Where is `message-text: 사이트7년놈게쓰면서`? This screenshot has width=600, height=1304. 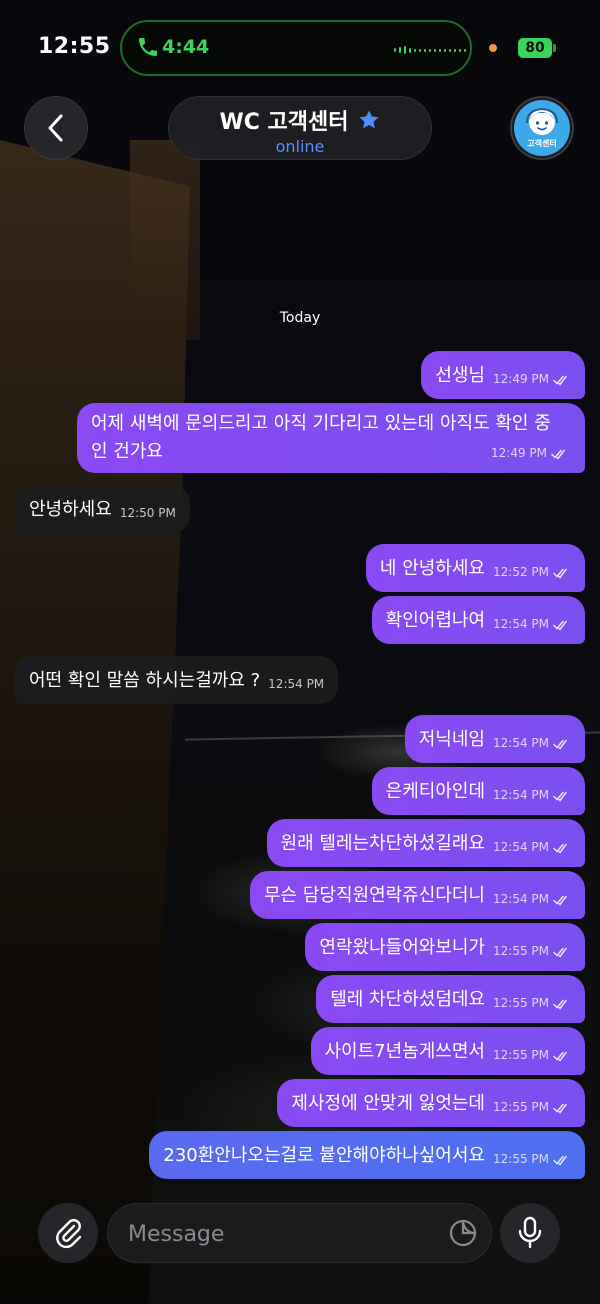
message-text: 사이트7년놈게쓰면서 is located at coordinates (405, 1051).